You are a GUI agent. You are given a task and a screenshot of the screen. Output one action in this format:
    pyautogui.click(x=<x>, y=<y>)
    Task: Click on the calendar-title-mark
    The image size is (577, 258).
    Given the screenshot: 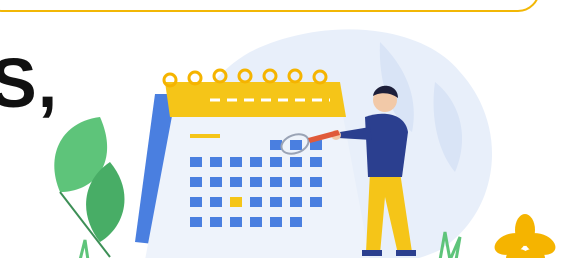 What is the action you would take?
    pyautogui.click(x=205, y=136)
    